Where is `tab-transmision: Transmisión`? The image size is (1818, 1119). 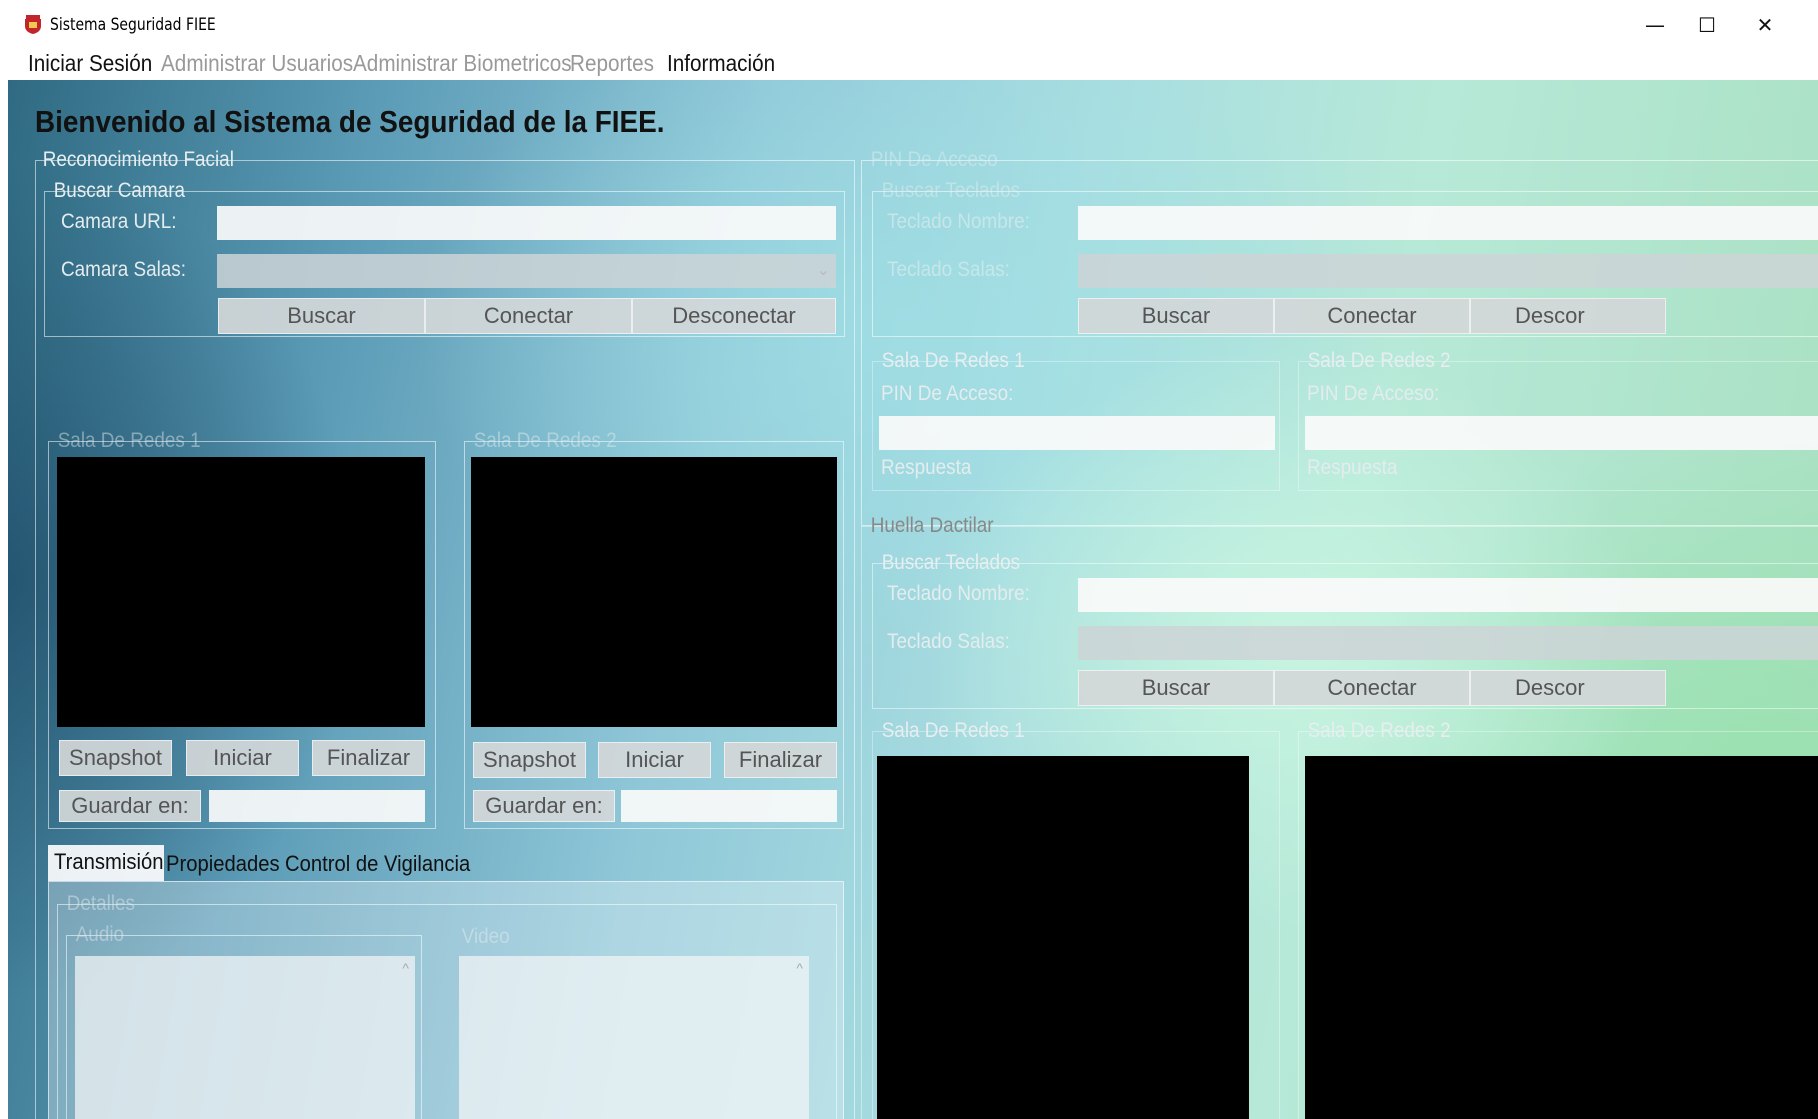
tab-transmision: Transmisión is located at coordinates (108, 862).